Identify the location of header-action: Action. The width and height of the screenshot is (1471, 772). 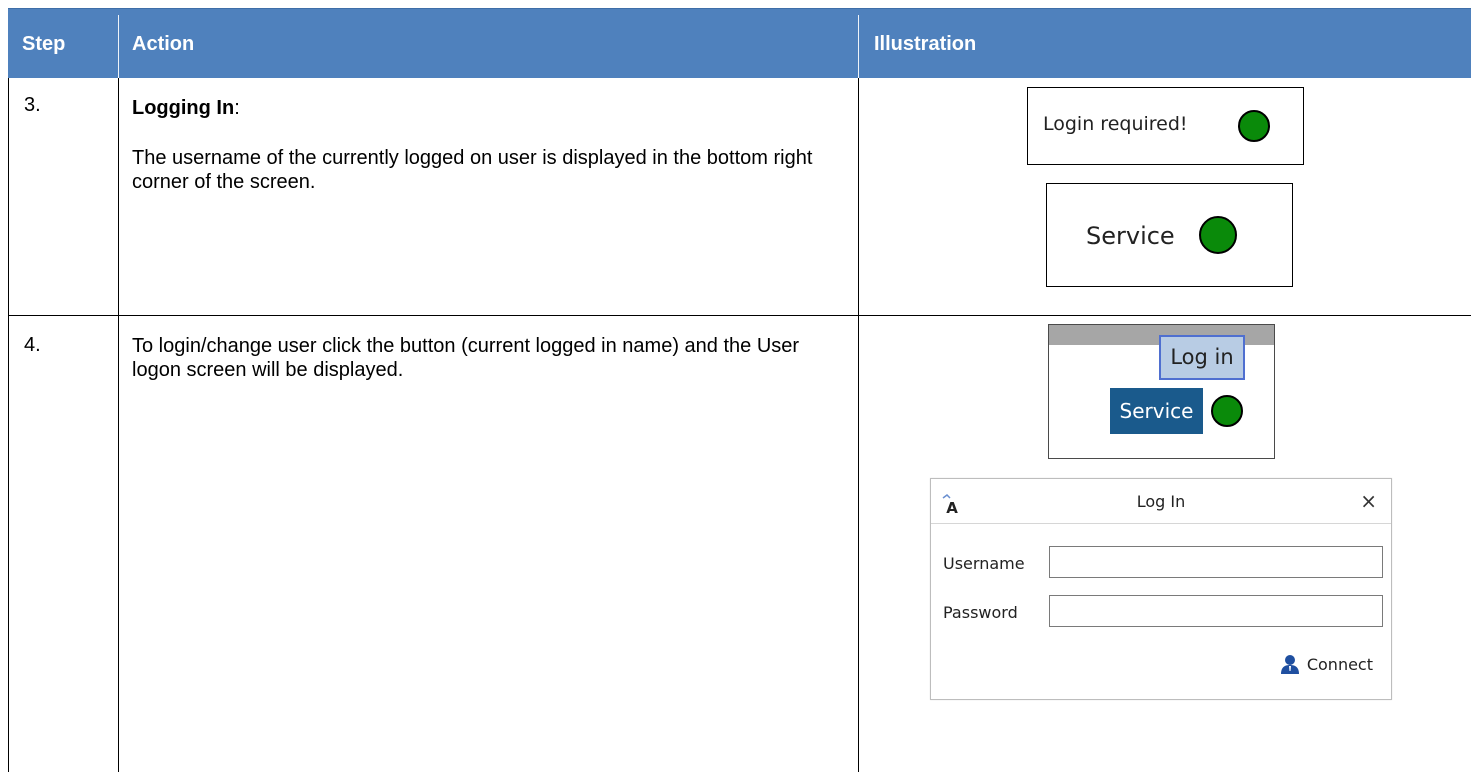
(163, 44).